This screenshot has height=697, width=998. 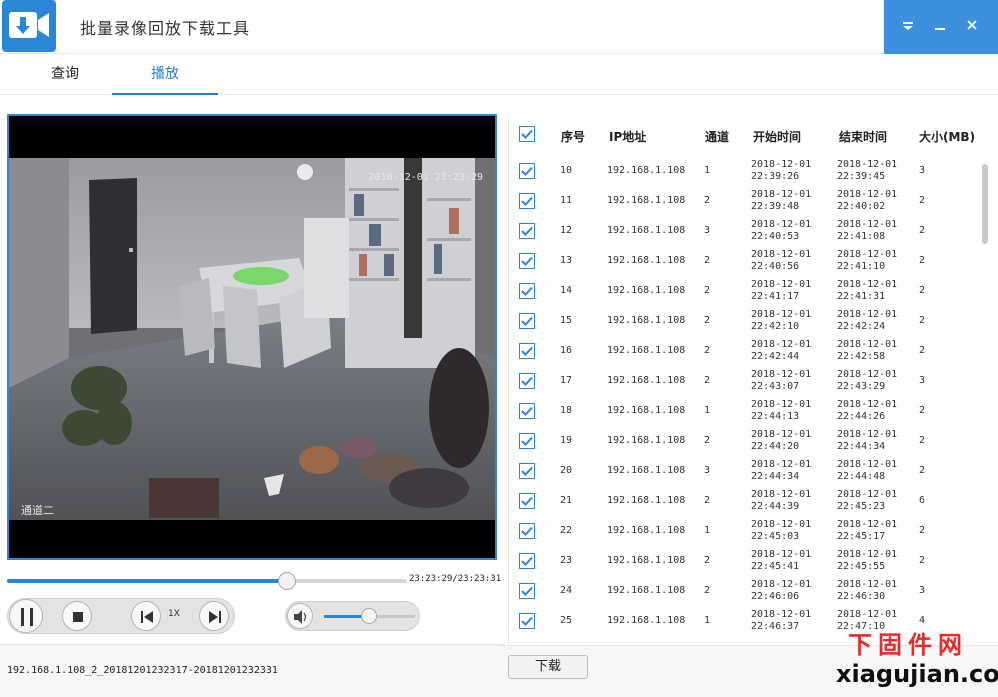 What do you see at coordinates (566, 560) in the screenshot?
I see `cell-no: 23` at bounding box center [566, 560].